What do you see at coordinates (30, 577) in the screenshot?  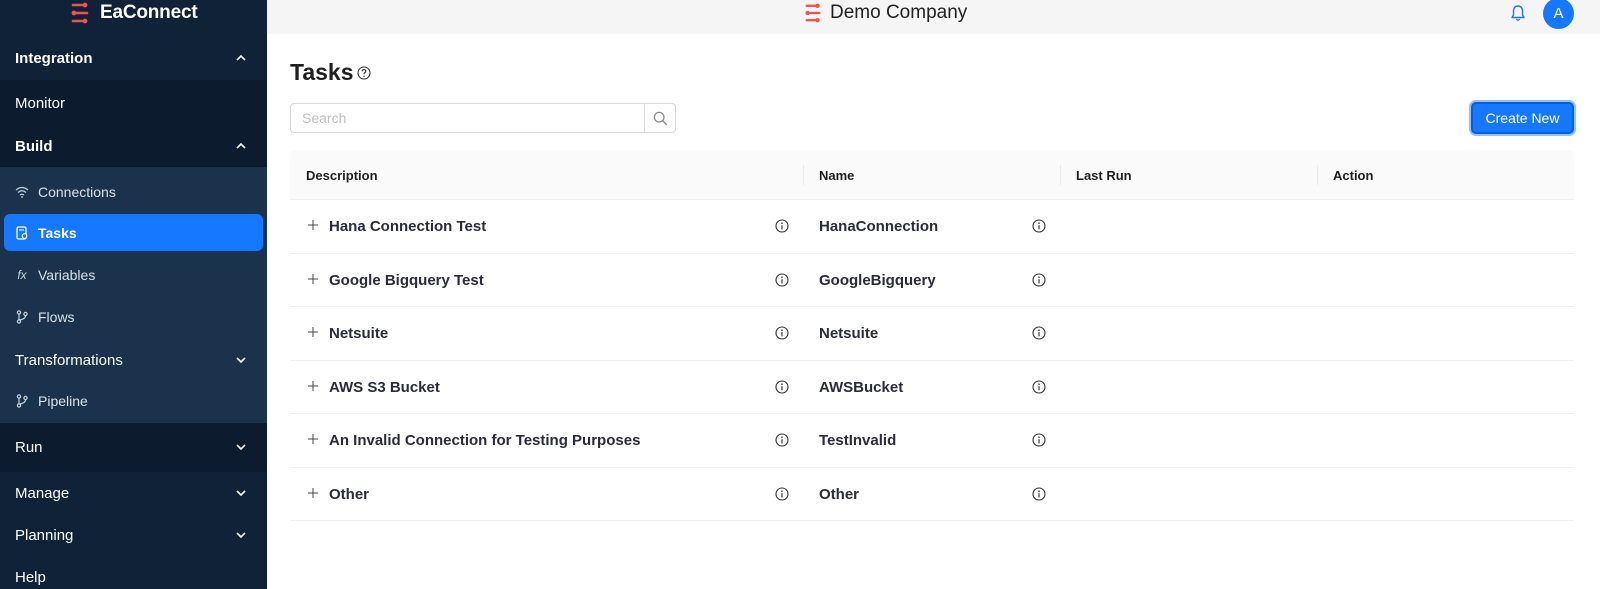 I see `nav-help-label: Help` at bounding box center [30, 577].